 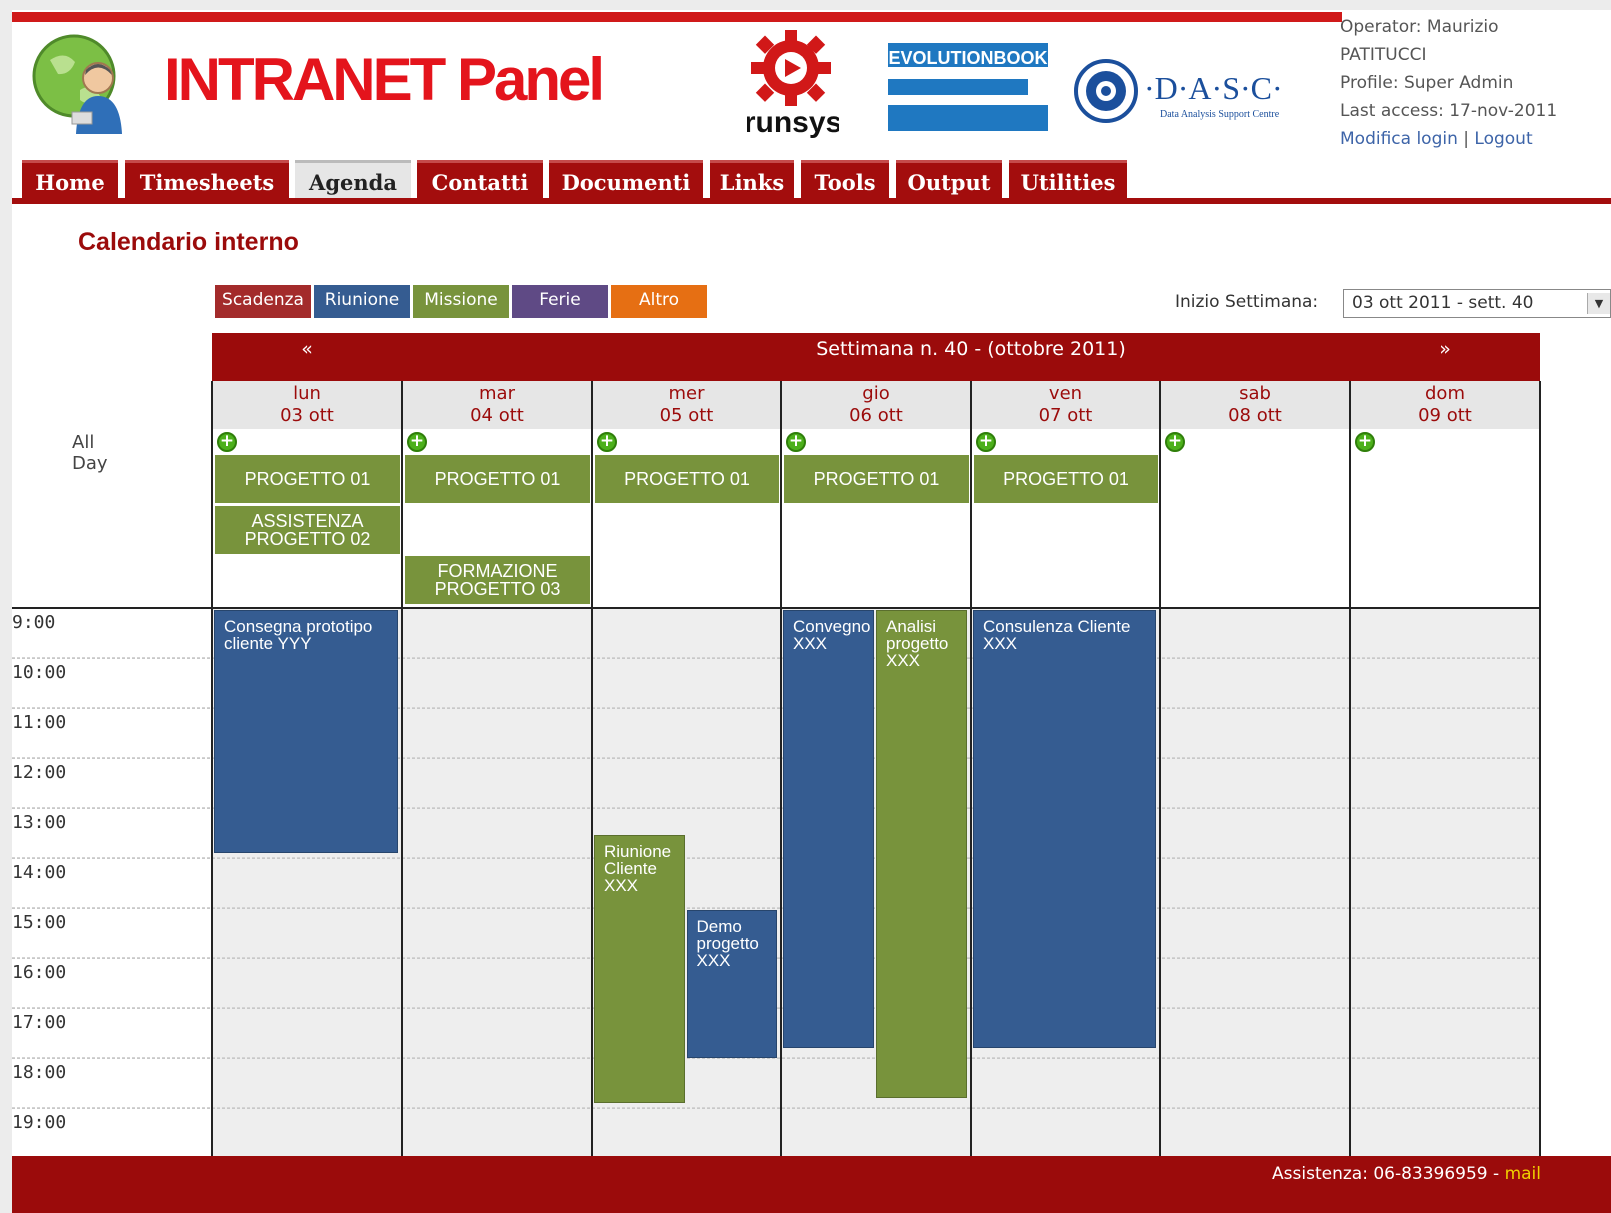 I want to click on evolutionbook-logo: EVOLUTIONBOOK, so click(x=968, y=87).